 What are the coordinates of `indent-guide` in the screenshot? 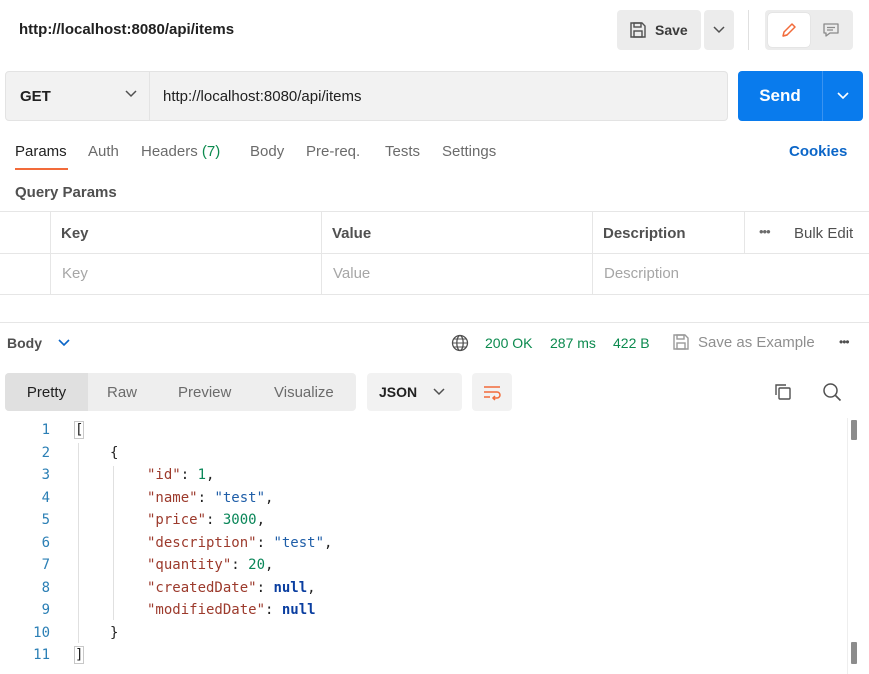 It's located at (113, 543).